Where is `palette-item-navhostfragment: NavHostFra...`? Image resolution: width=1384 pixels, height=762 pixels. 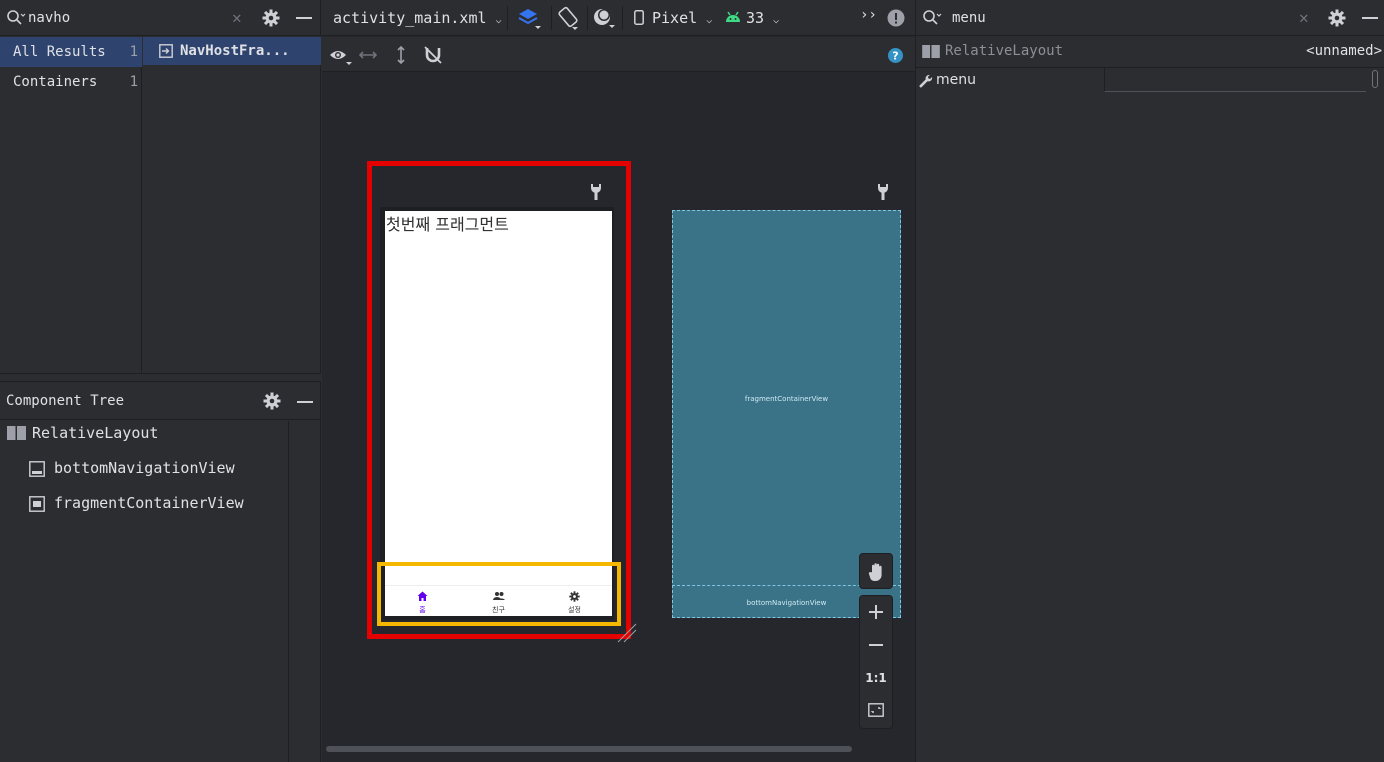
palette-item-navhostfragment: NavHostFra... is located at coordinates (232, 51).